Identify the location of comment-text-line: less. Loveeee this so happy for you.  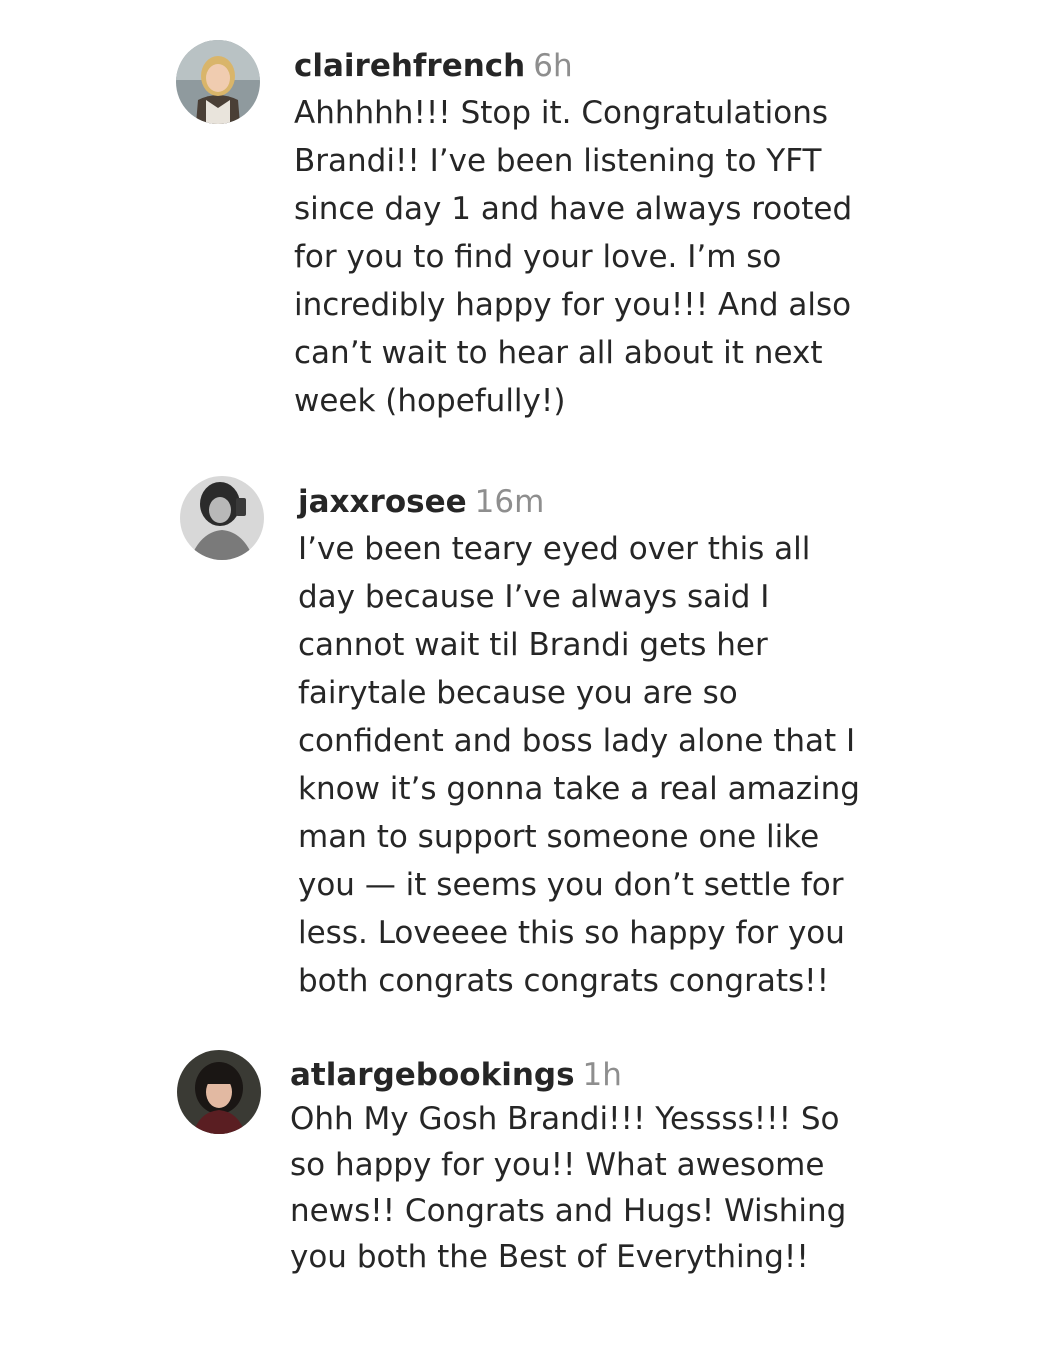
(571, 933).